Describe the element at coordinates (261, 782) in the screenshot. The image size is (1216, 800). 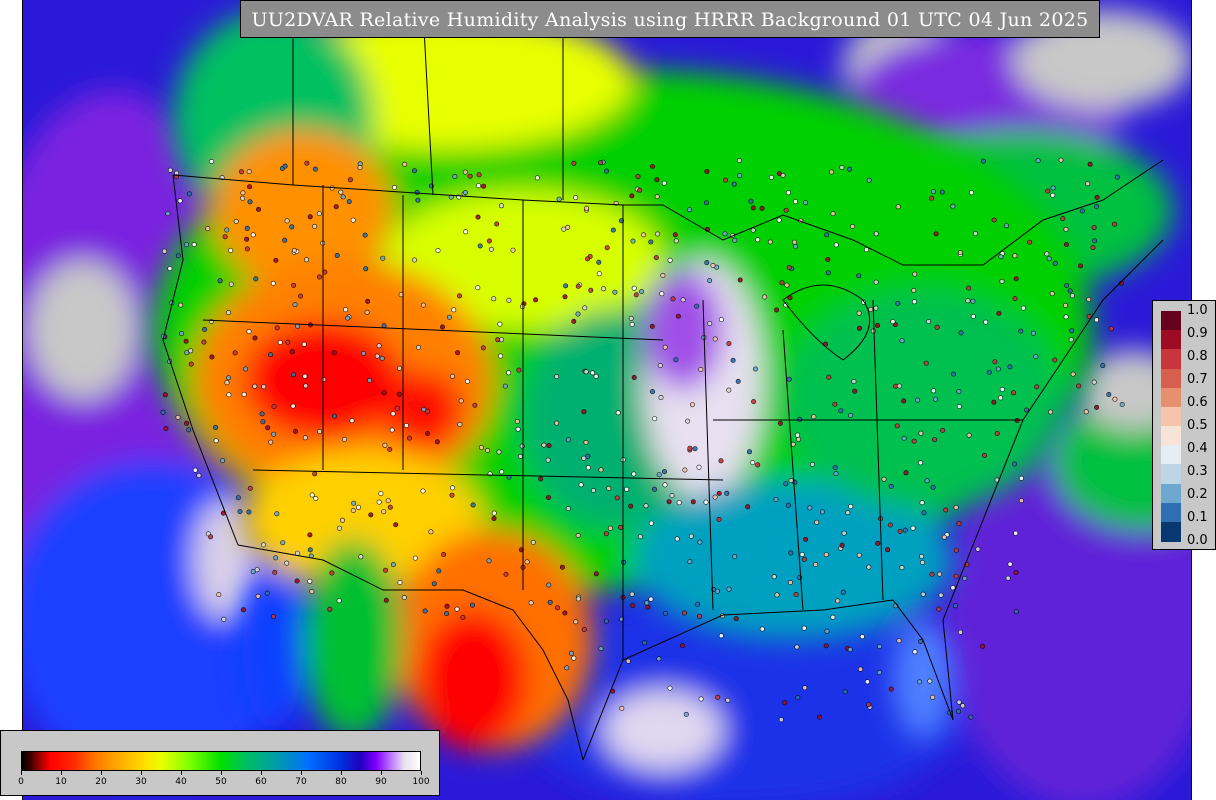
I see `rh-tick-label: 60` at that location.